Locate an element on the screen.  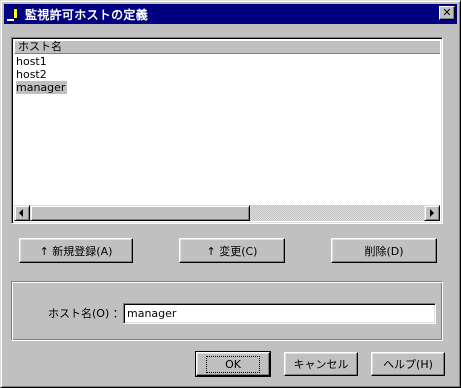
host-name-input is located at coordinates (279, 313).